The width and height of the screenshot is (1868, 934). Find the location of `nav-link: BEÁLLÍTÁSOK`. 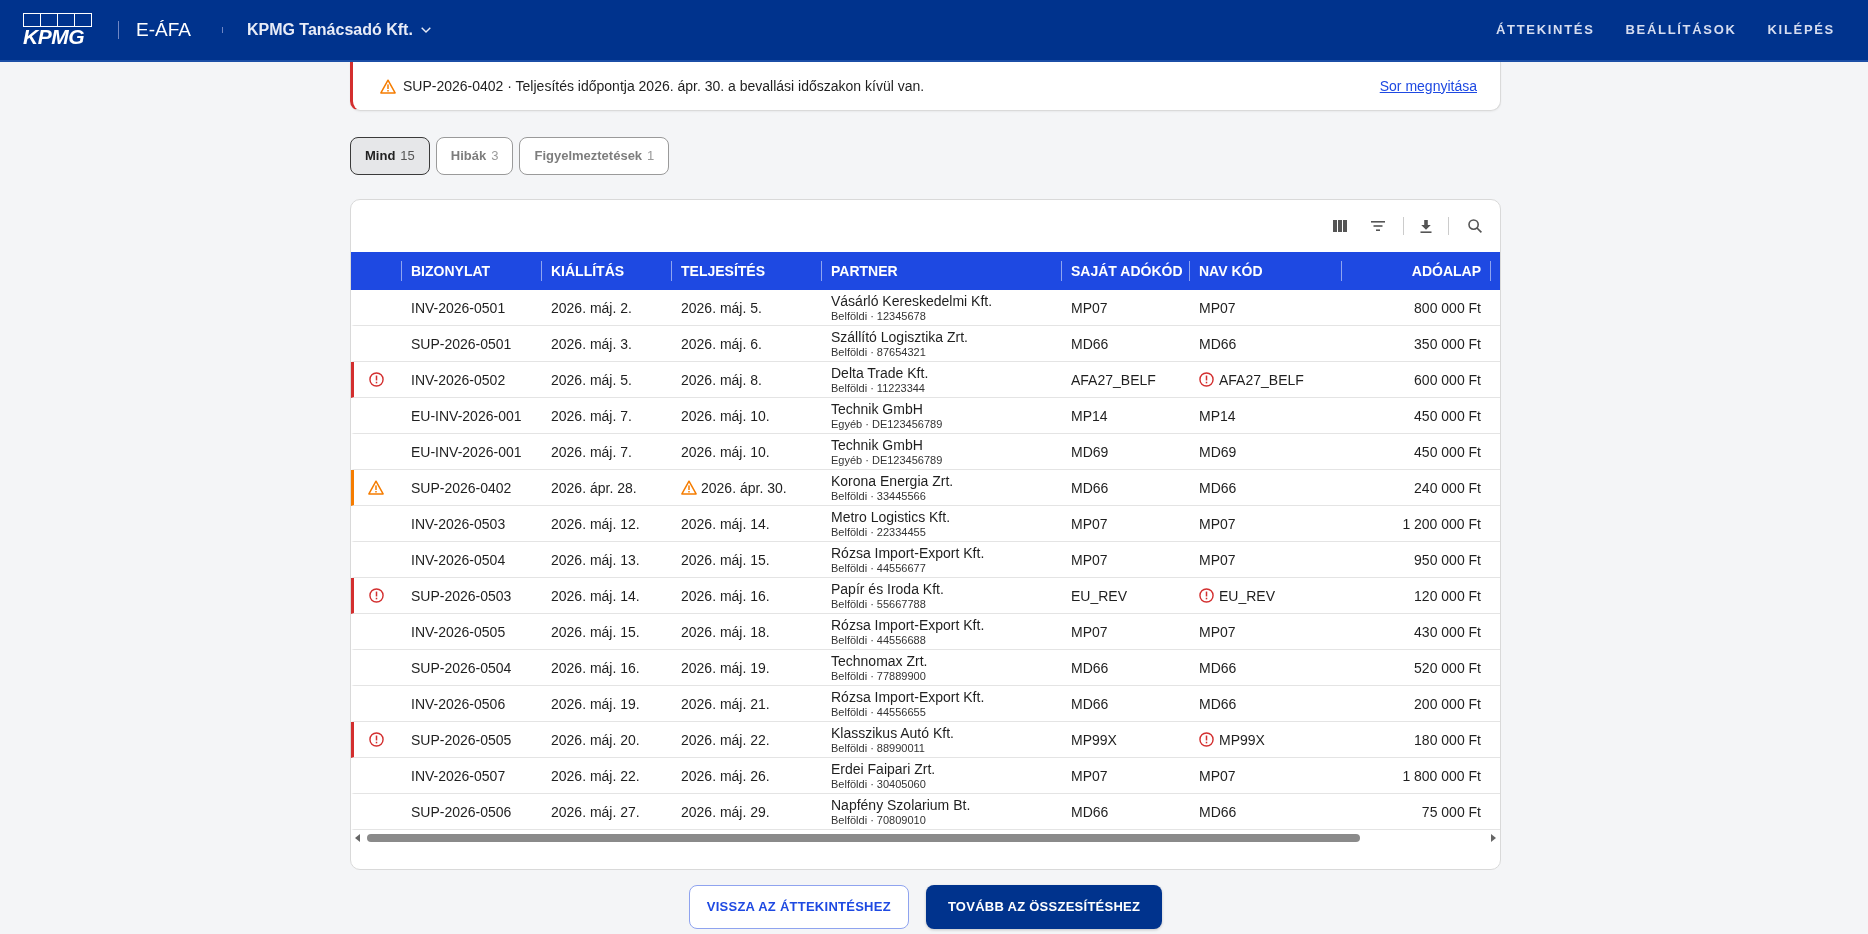

nav-link: BEÁLLÍTÁSOK is located at coordinates (1681, 30).